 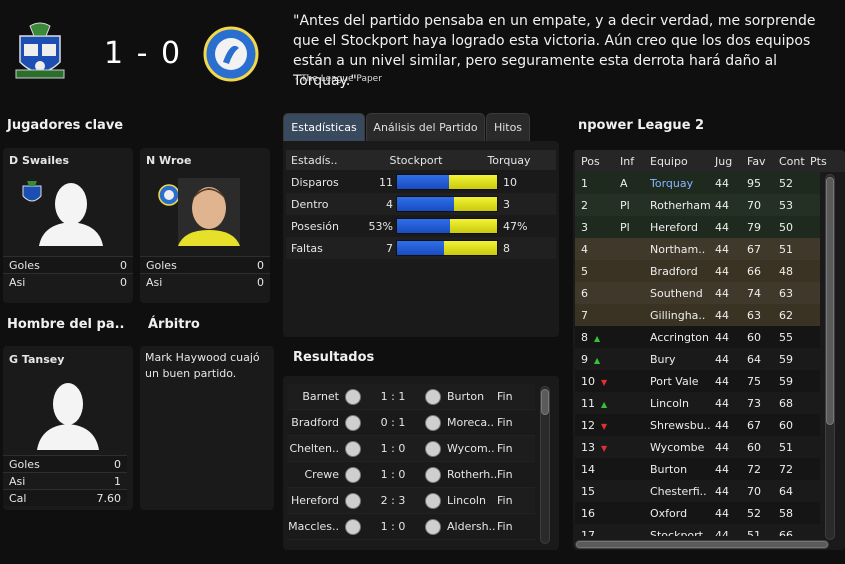 I want to click on league-row: 8 ▲ Accrington 44 60 55, so click(x=697, y=337).